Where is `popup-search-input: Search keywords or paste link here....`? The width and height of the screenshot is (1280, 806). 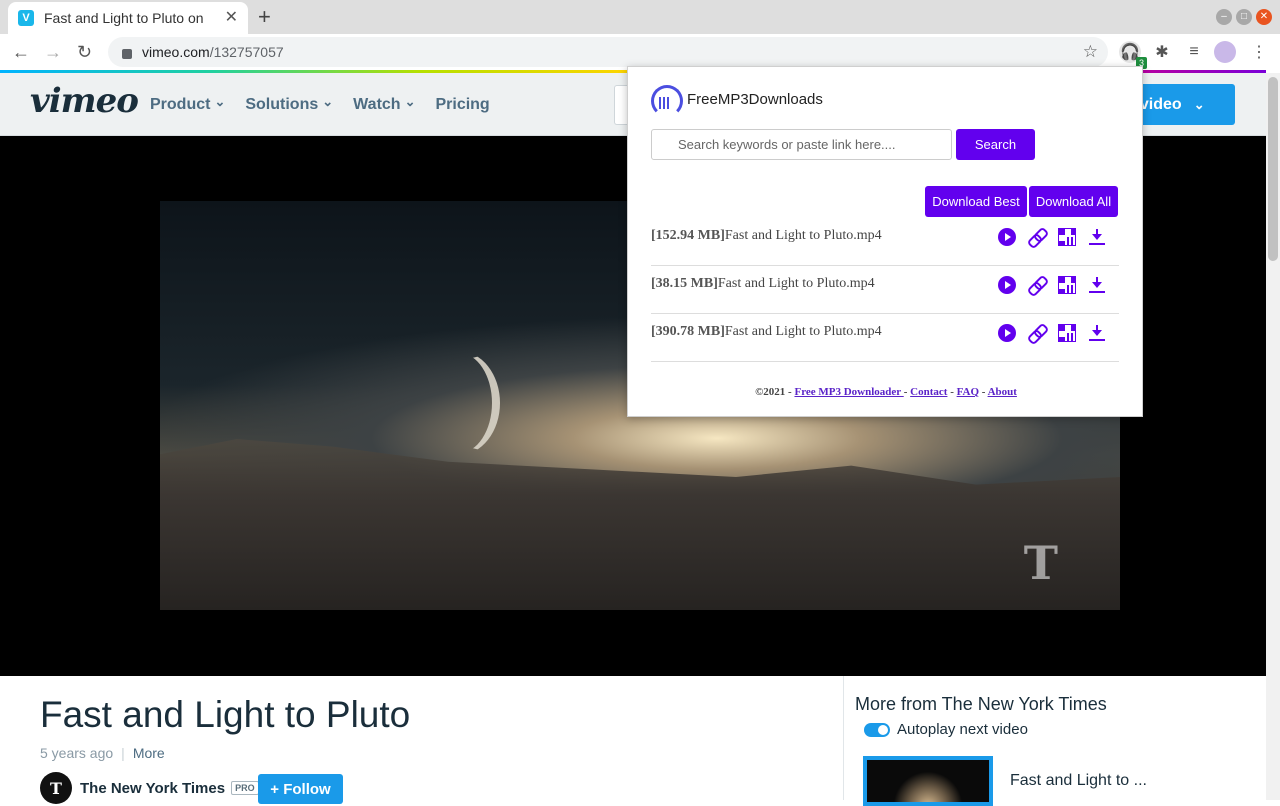 popup-search-input: Search keywords or paste link here.... is located at coordinates (801, 144).